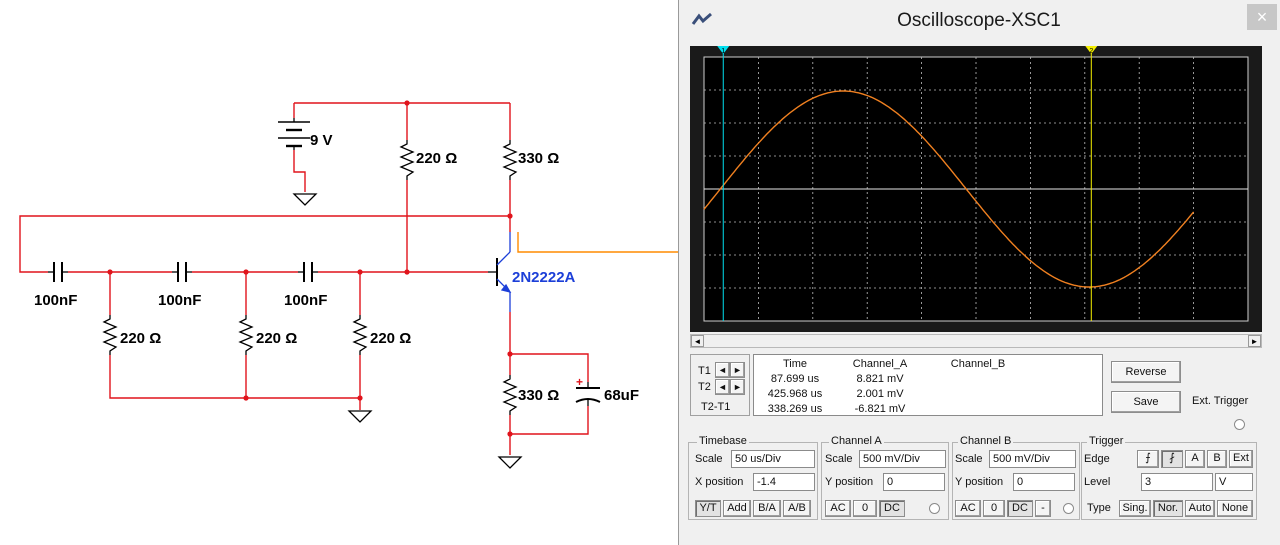 Image resolution: width=1280 pixels, height=545 pixels. Describe the element at coordinates (1044, 482) in the screenshot. I see `channel-b-ypos-field: 0` at that location.